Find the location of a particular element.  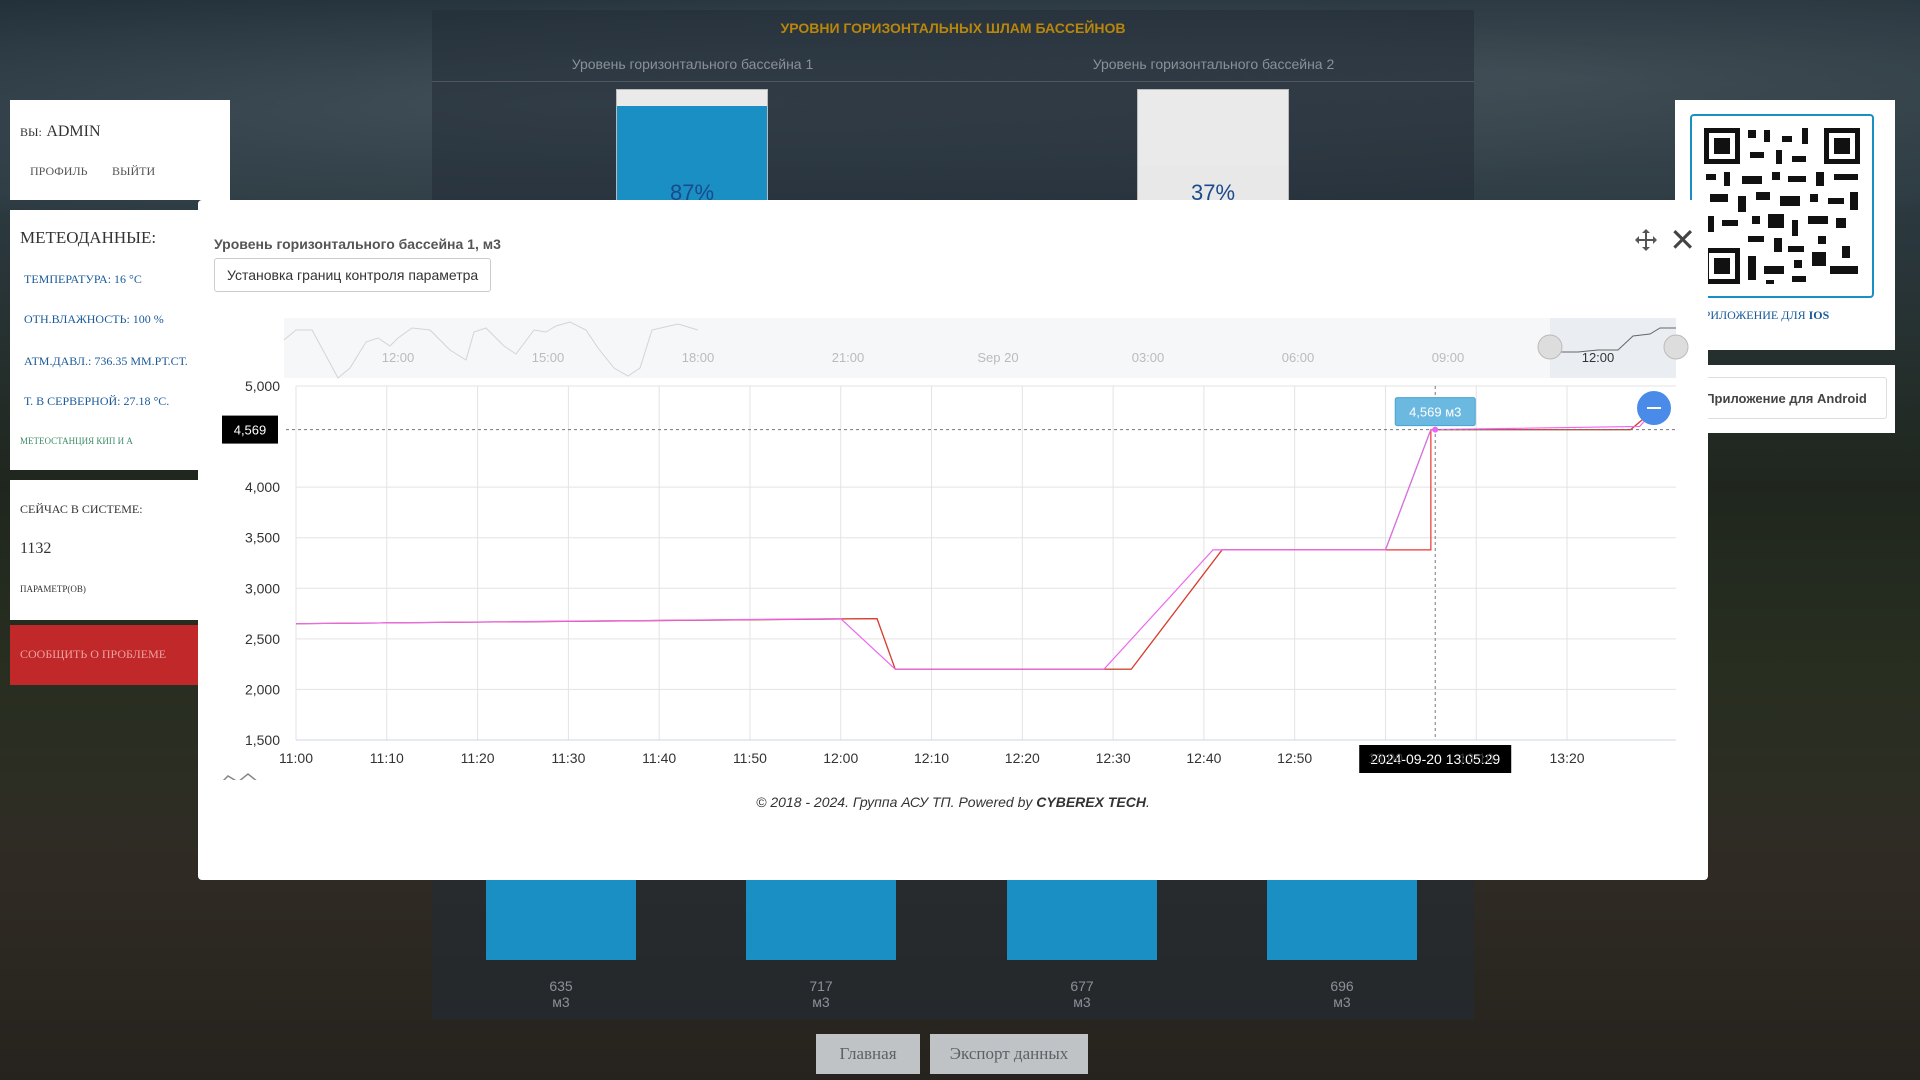

x-tick-label: 12:40 is located at coordinates (1203, 758).